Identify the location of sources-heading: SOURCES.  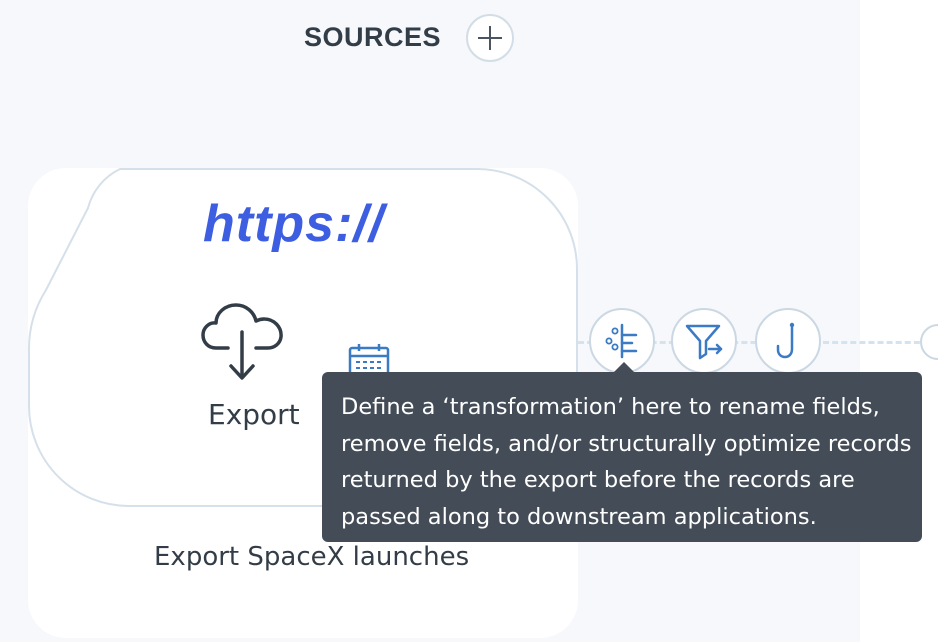
(373, 37).